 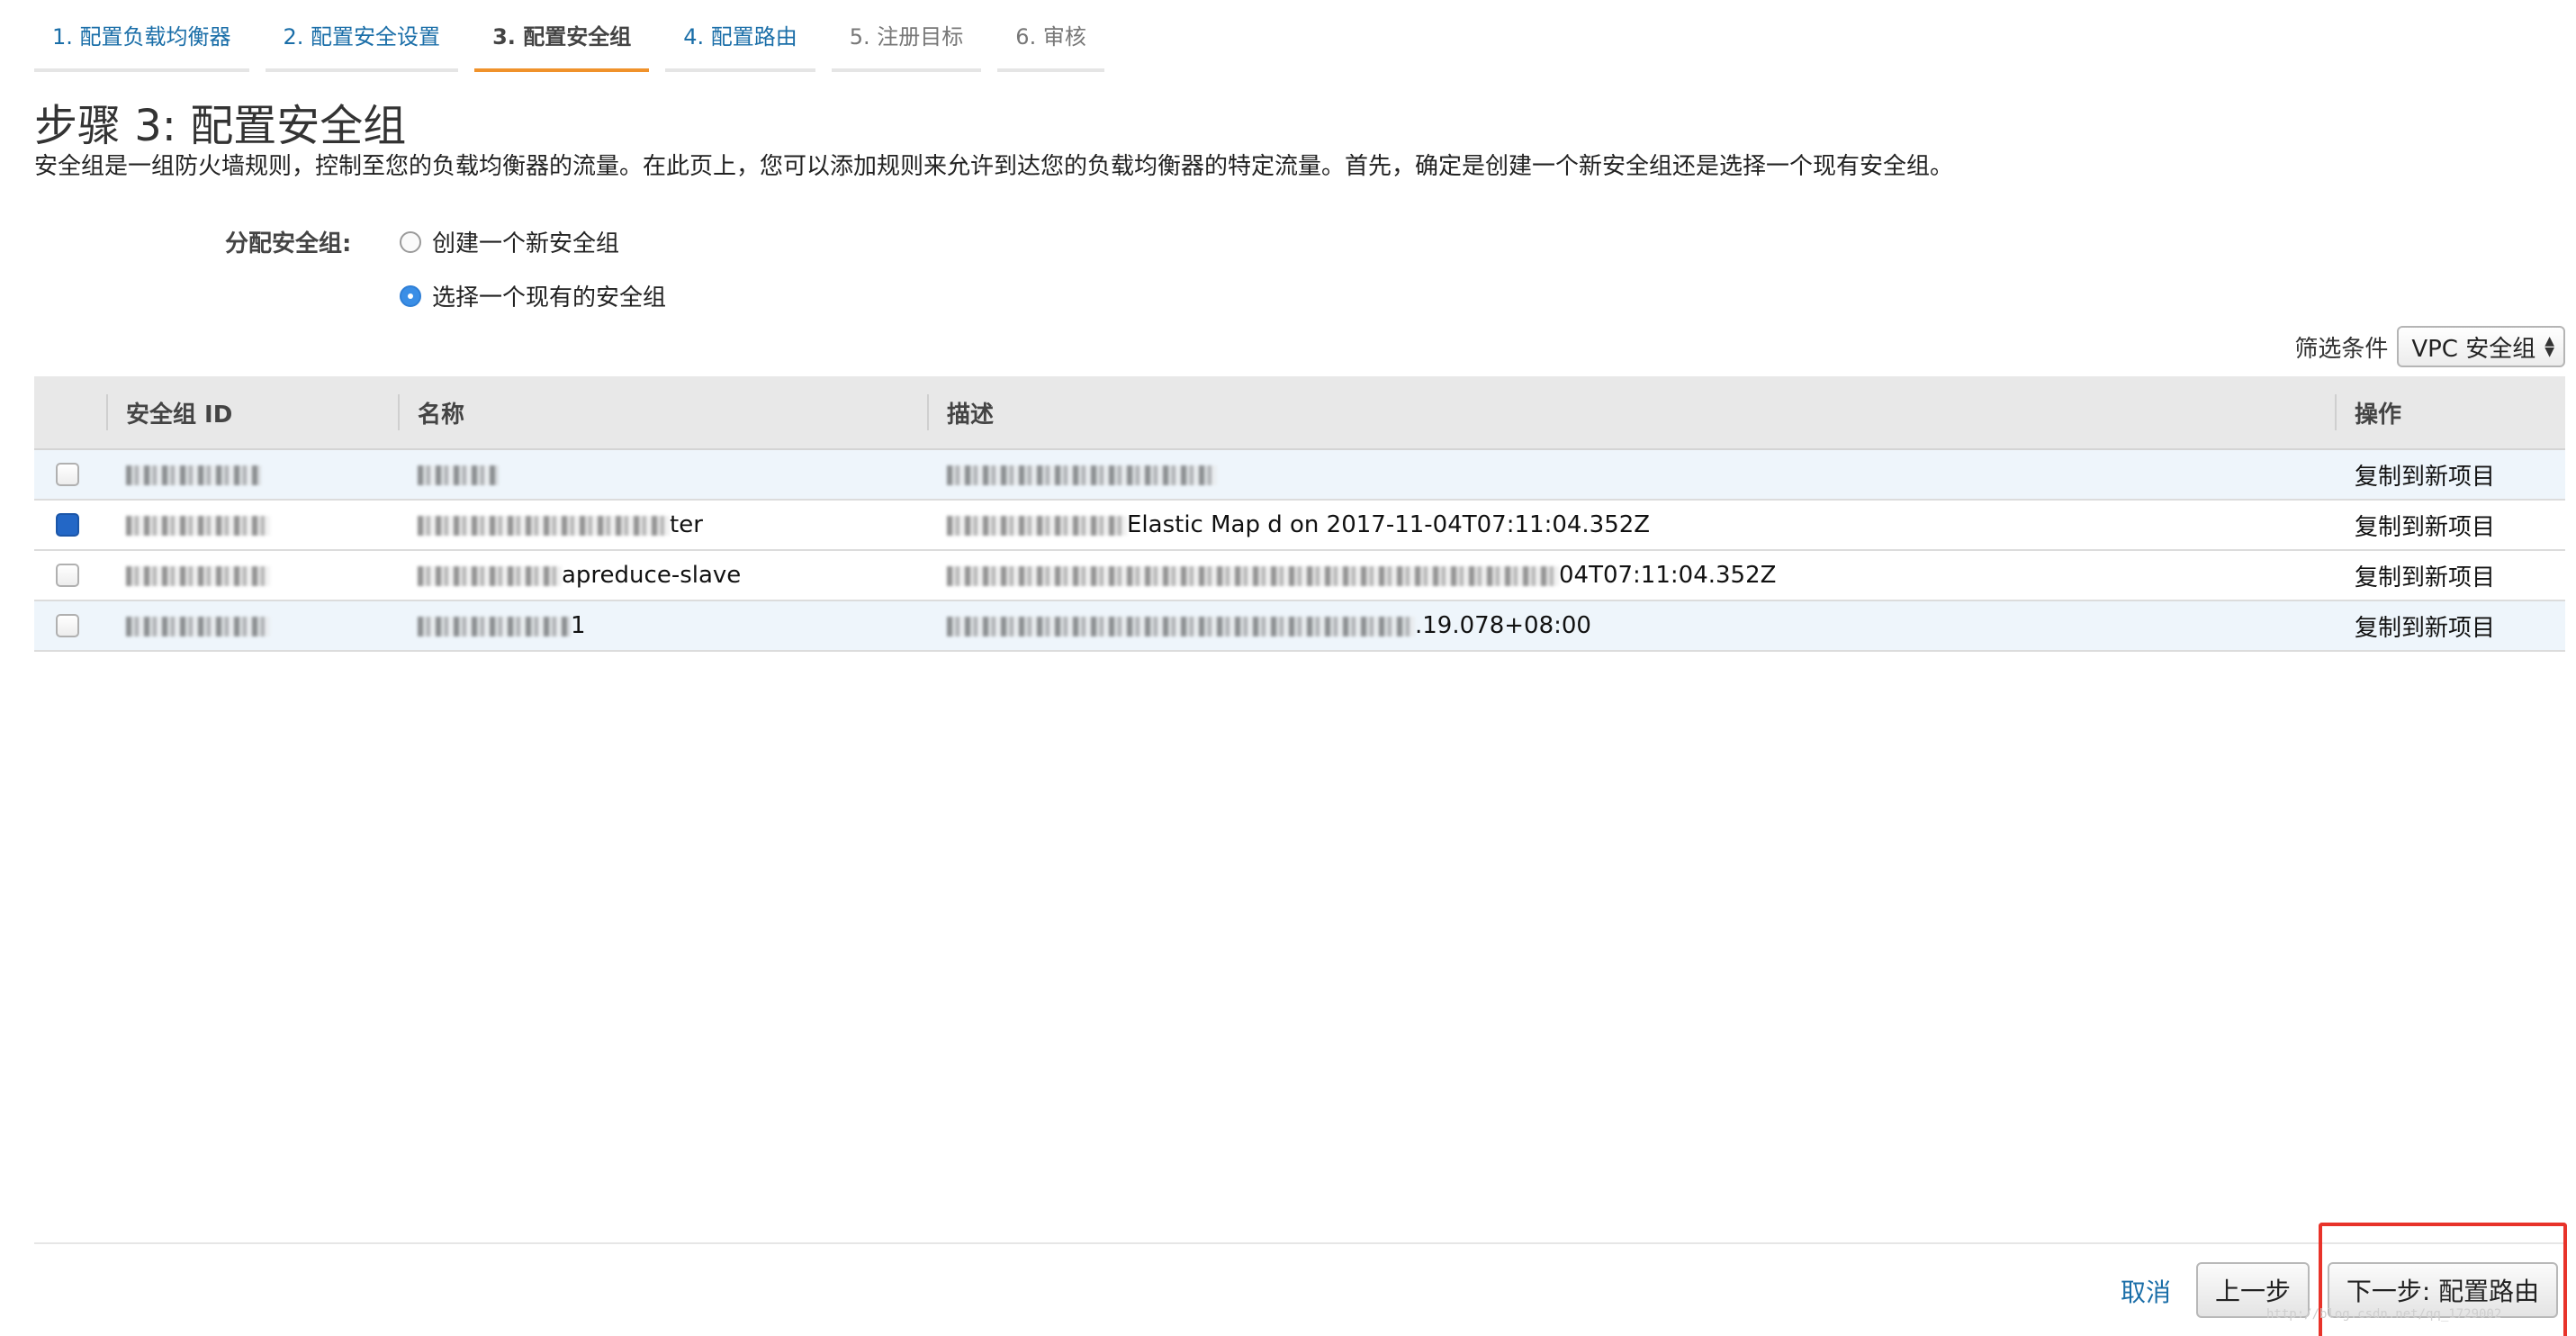 I want to click on assign-security-group-label: 分配安全组:, so click(x=288, y=243).